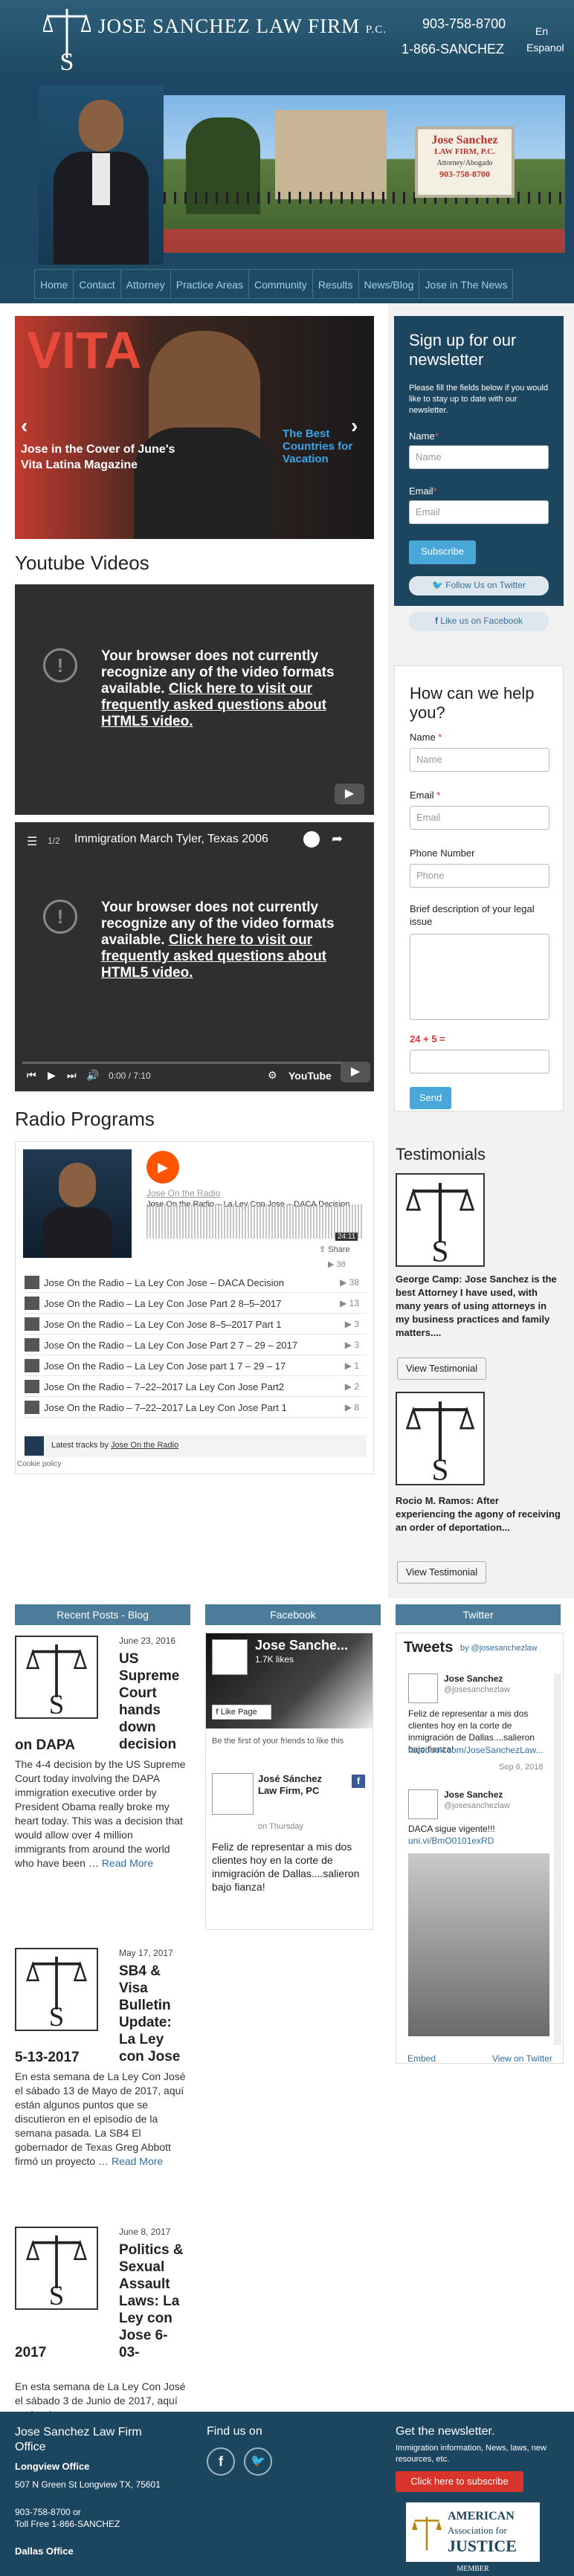 The width and height of the screenshot is (574, 2576). What do you see at coordinates (541, 31) in the screenshot?
I see `lang-english-link: En` at bounding box center [541, 31].